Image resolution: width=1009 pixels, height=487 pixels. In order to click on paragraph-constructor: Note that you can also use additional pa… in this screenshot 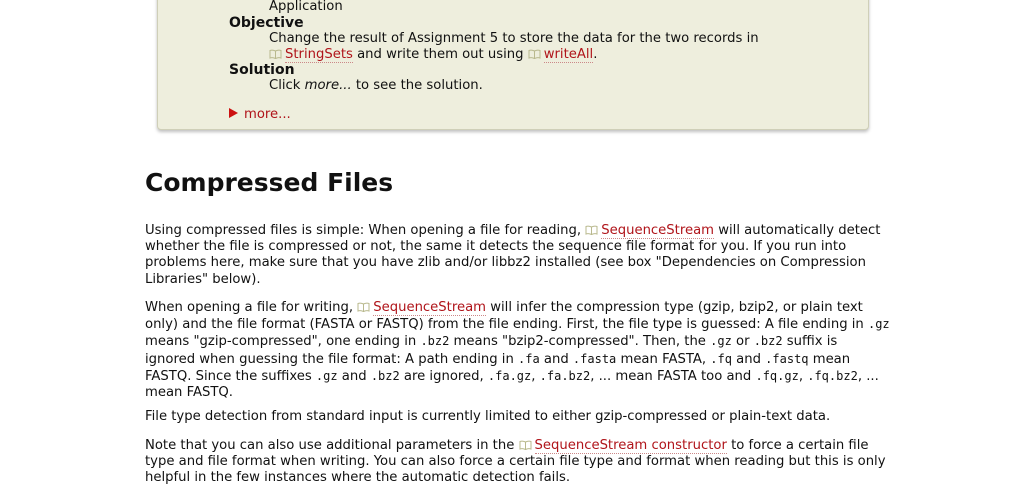, I will do `click(515, 462)`.